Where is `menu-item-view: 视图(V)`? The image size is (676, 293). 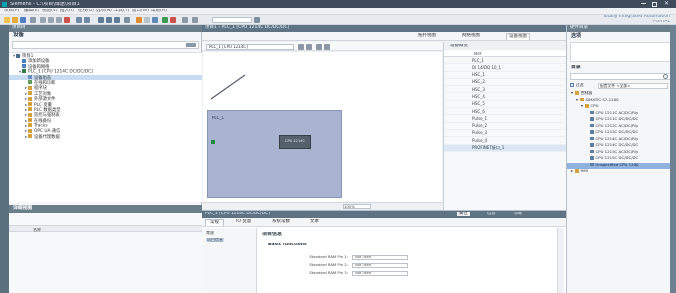 menu-item-view: 视图(V) is located at coordinates (50, 11).